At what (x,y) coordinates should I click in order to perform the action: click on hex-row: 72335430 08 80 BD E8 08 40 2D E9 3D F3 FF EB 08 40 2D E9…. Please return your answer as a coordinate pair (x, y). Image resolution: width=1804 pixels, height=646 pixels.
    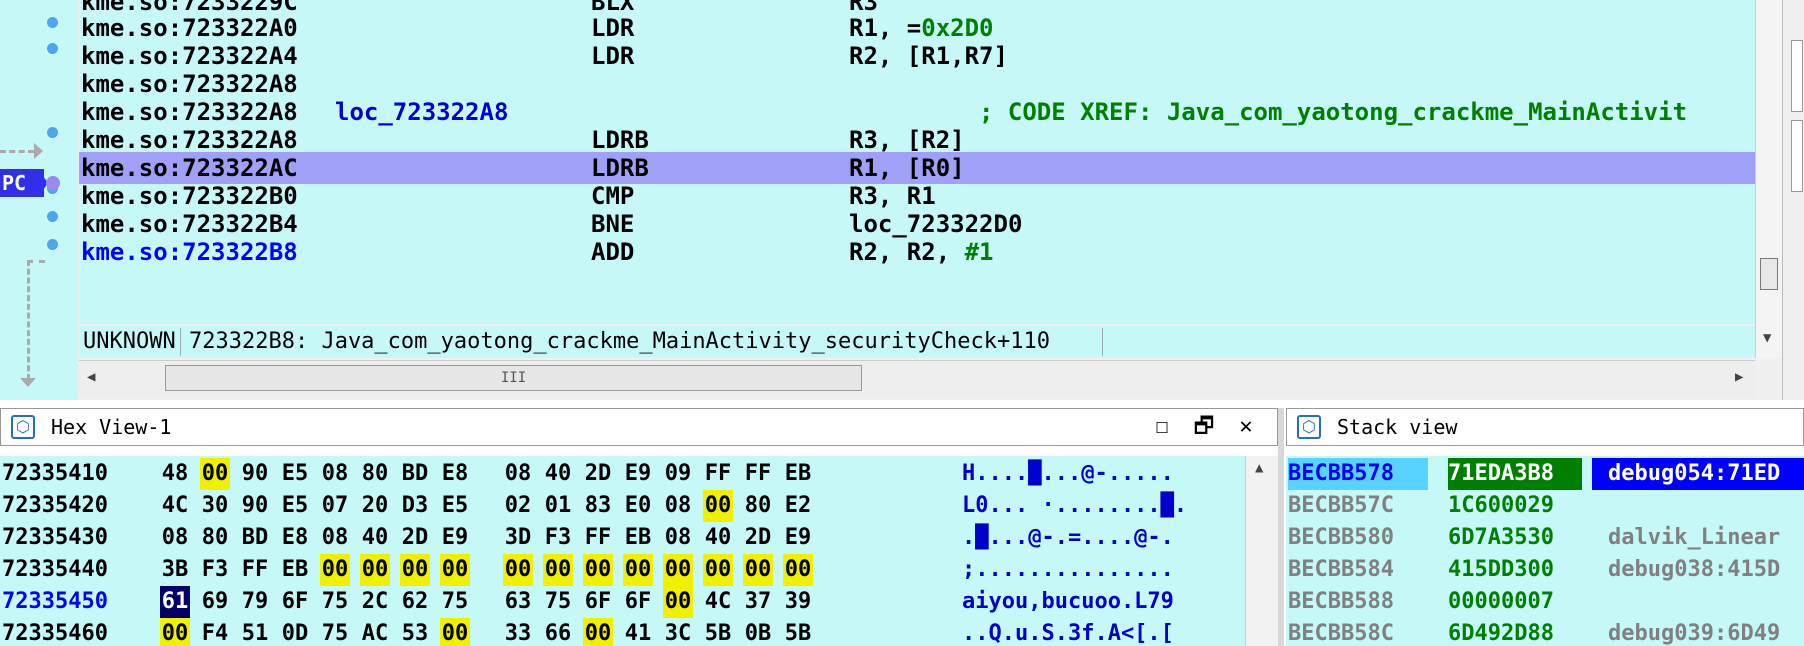
    Looking at the image, I should click on (630, 538).